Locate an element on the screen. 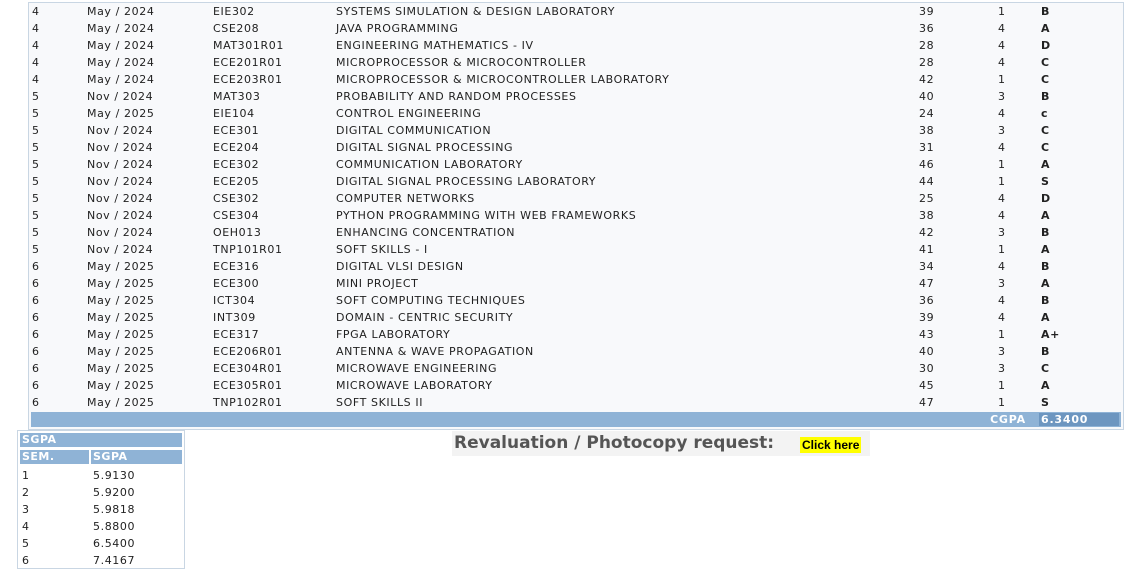  course-name-cell: MICROWAVE ENGINEERING is located at coordinates (417, 368).